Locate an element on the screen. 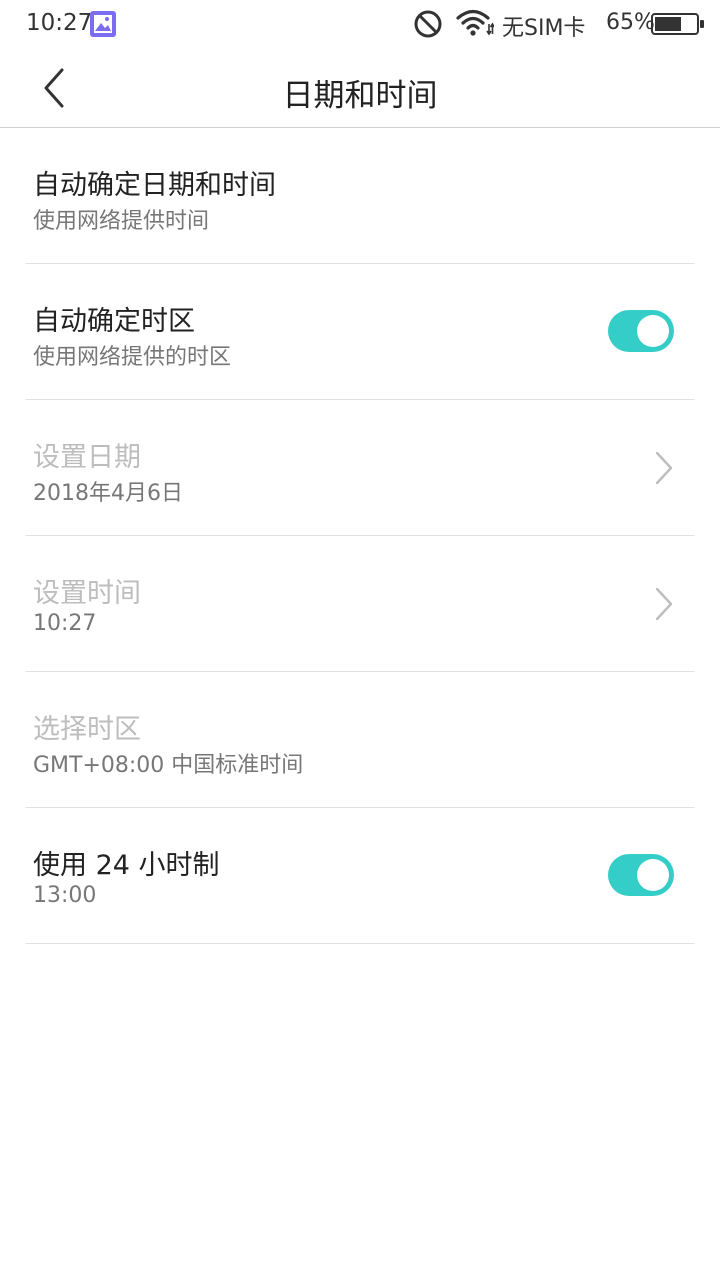 The image size is (720, 1280). 24-hour-toggle is located at coordinates (641, 875).